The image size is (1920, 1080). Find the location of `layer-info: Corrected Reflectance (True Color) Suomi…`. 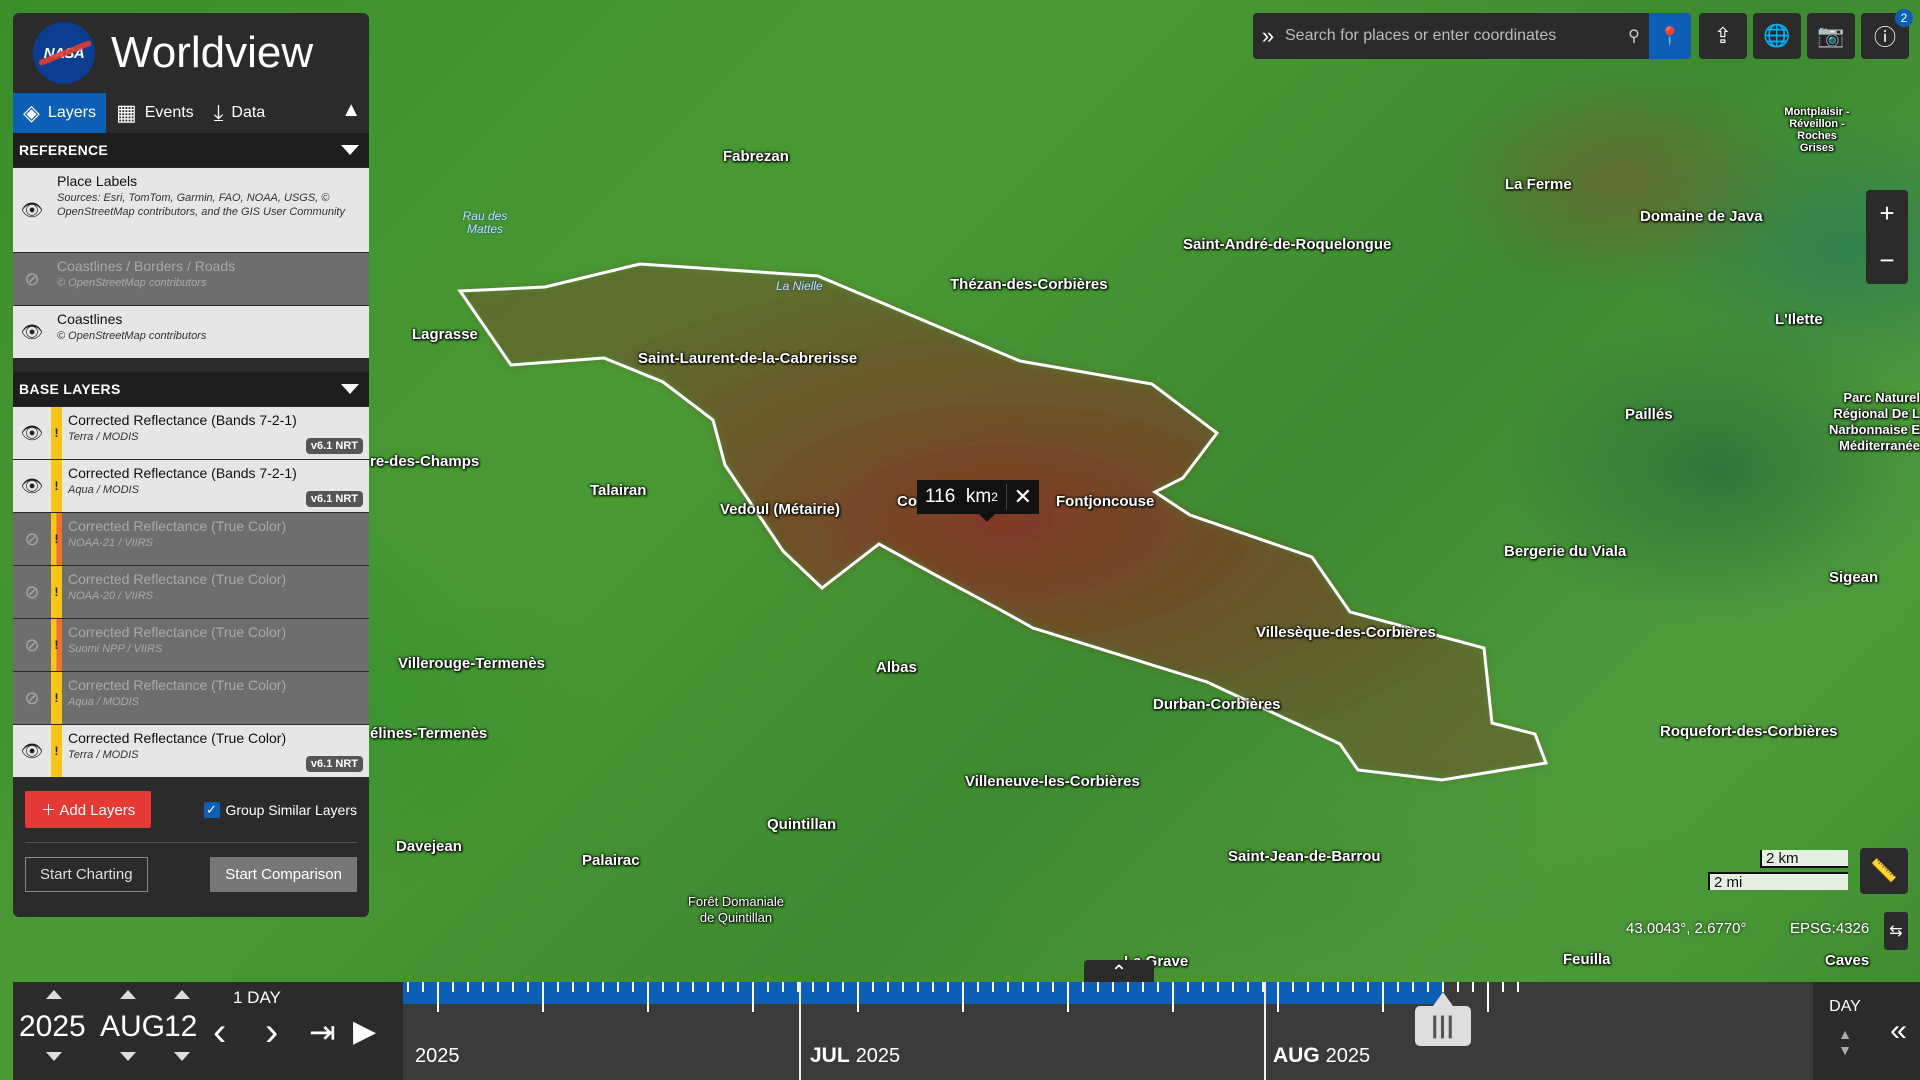

layer-info: Corrected Reflectance (True Color) Suomi… is located at coordinates (215, 645).